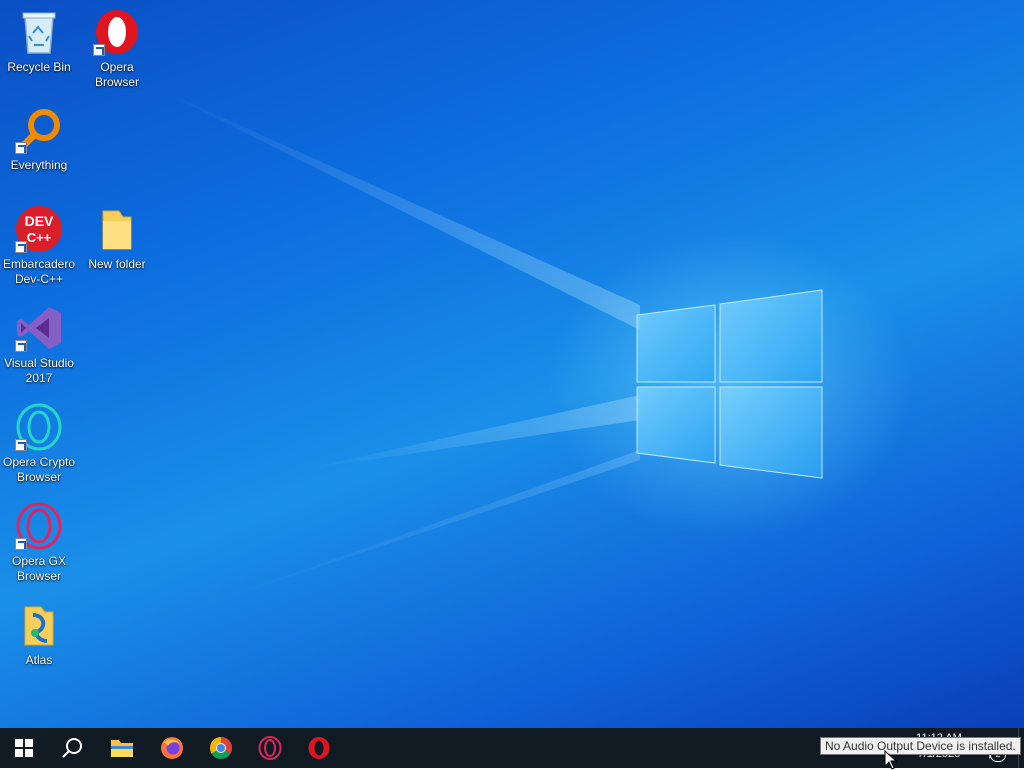 The width and height of the screenshot is (1024, 770). I want to click on svg-text: DEV, so click(39, 221).